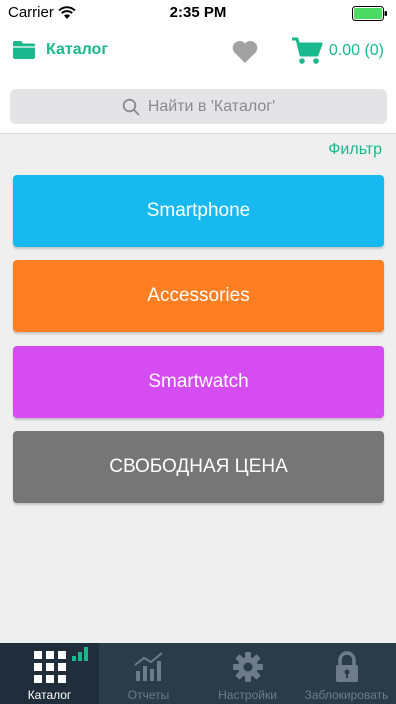  Describe the element at coordinates (346, 695) in the screenshot. I see `tab-label: Заблокировать` at that location.